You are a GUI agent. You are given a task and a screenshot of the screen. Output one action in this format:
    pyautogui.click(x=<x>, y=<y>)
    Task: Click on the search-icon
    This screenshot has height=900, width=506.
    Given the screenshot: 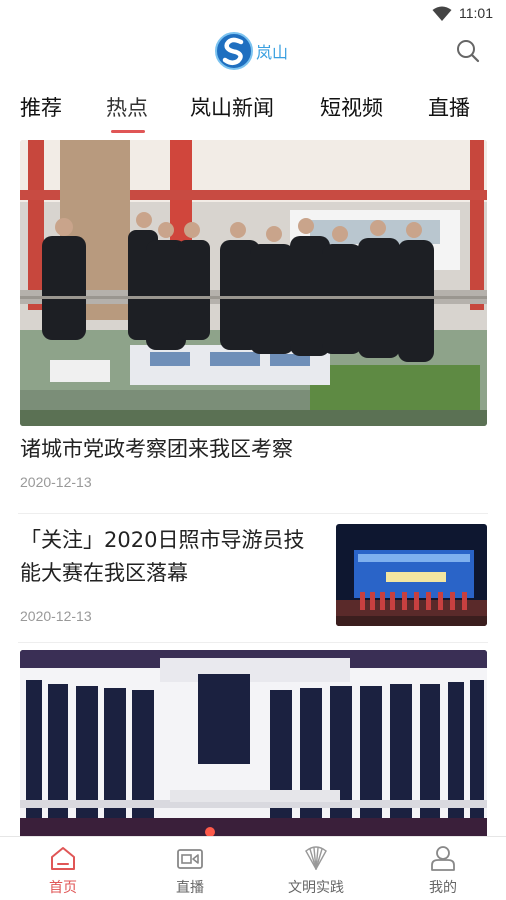 What is the action you would take?
    pyautogui.click(x=468, y=51)
    